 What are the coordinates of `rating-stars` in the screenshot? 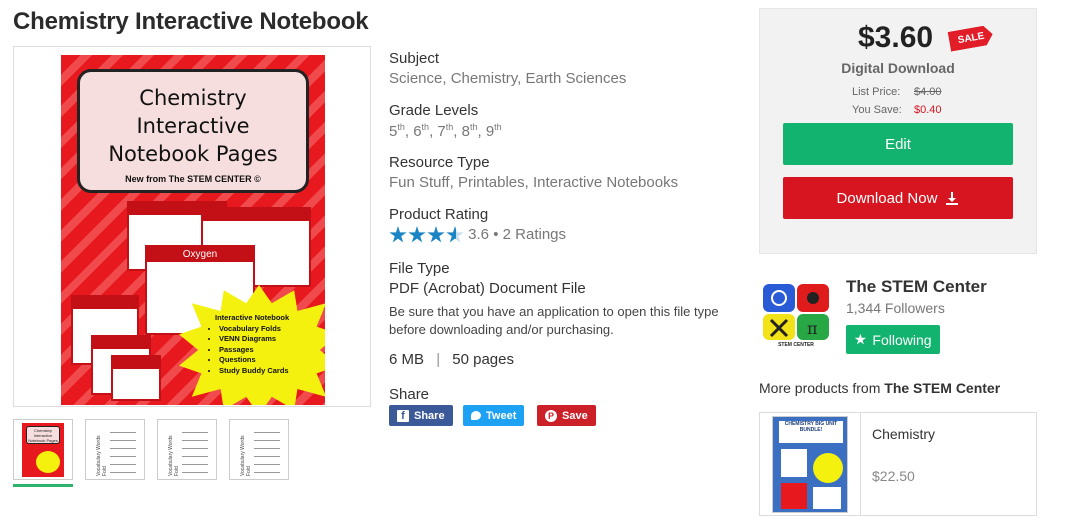 It's located at (426, 235).